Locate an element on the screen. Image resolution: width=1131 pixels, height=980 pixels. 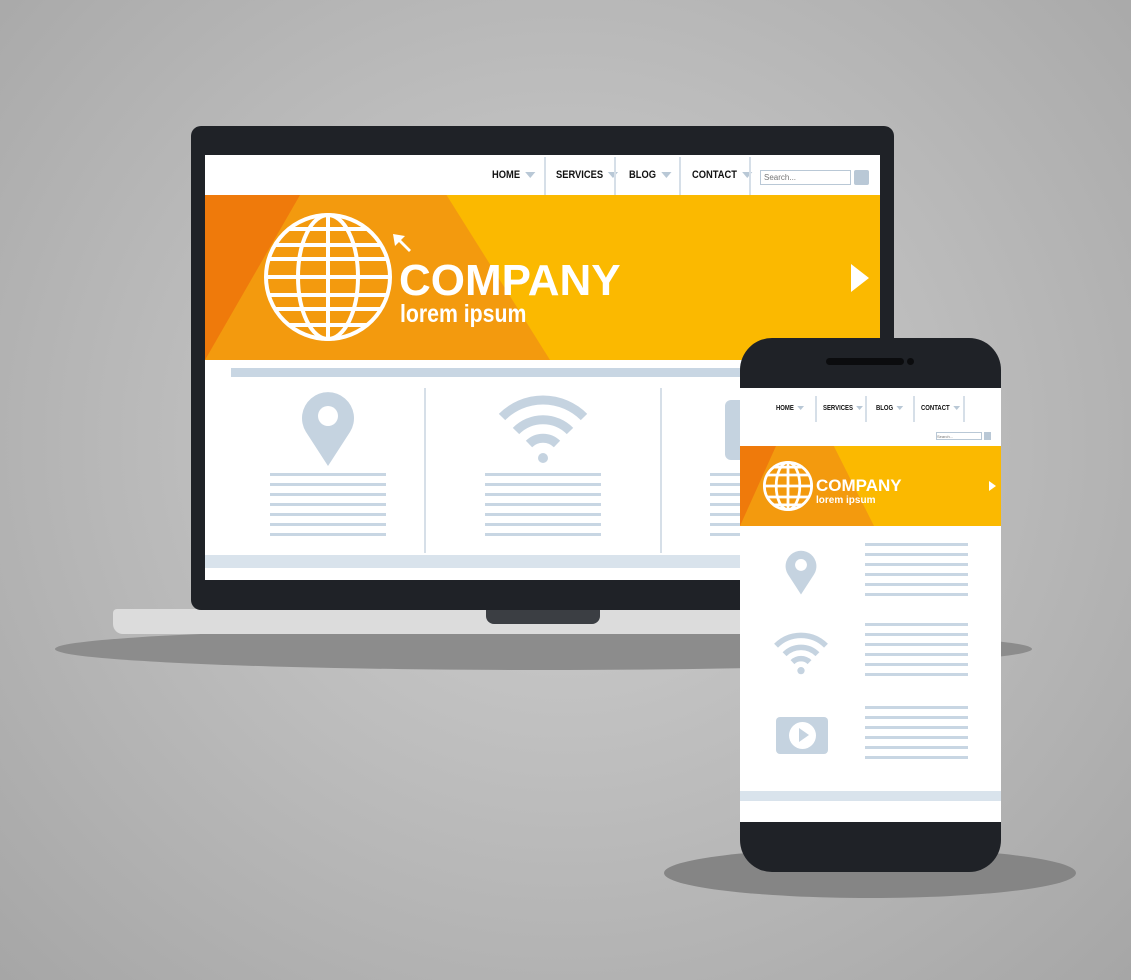
phone-banner: COMPANY lorem ipsum is located at coordinates (870, 486).